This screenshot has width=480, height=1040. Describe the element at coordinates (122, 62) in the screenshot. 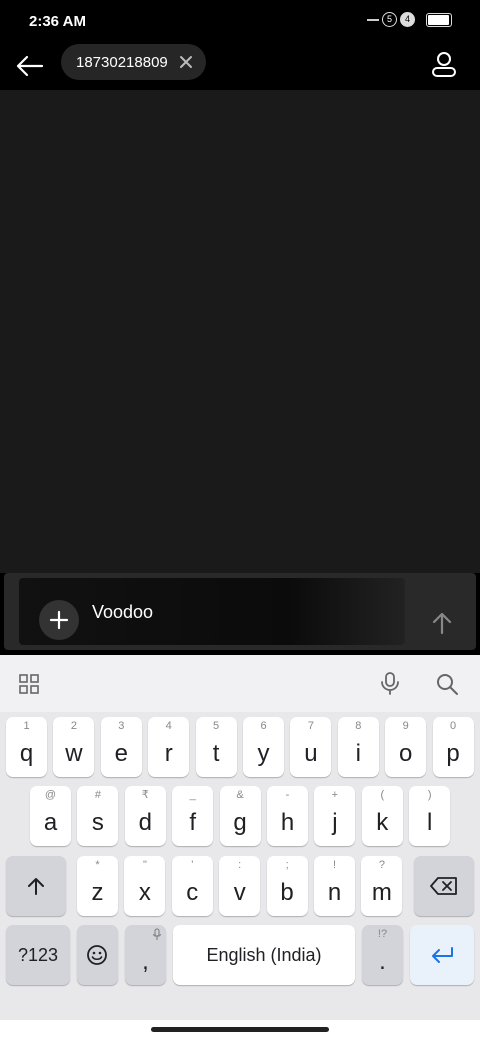

I see `recipient-number: 18730218809` at that location.